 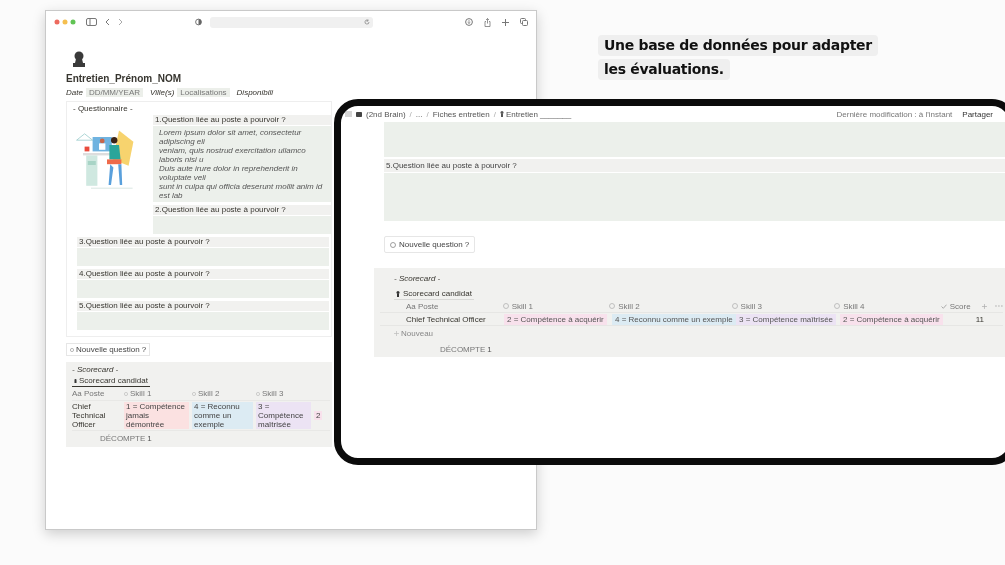 What do you see at coordinates (124, 79) in the screenshot?
I see `page-title: Entretien_Prénom_NOM` at bounding box center [124, 79].